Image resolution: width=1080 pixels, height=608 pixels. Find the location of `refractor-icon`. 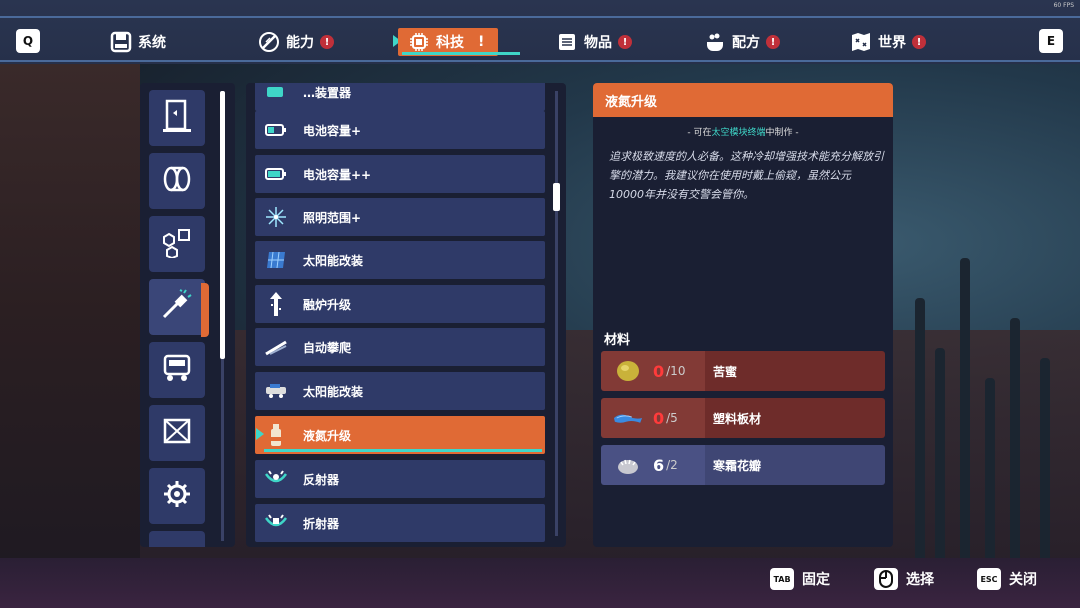

refractor-icon is located at coordinates (276, 523).